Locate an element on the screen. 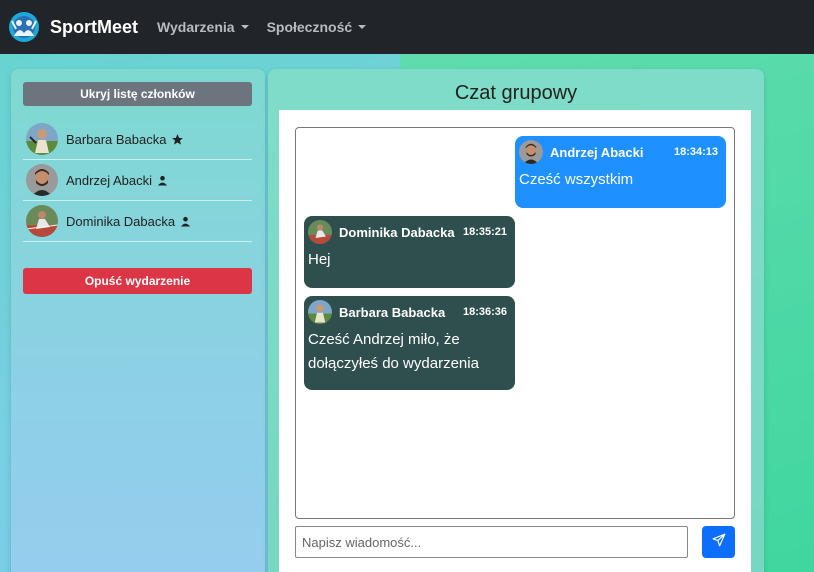  message-time: 18:34:13 is located at coordinates (695, 152).